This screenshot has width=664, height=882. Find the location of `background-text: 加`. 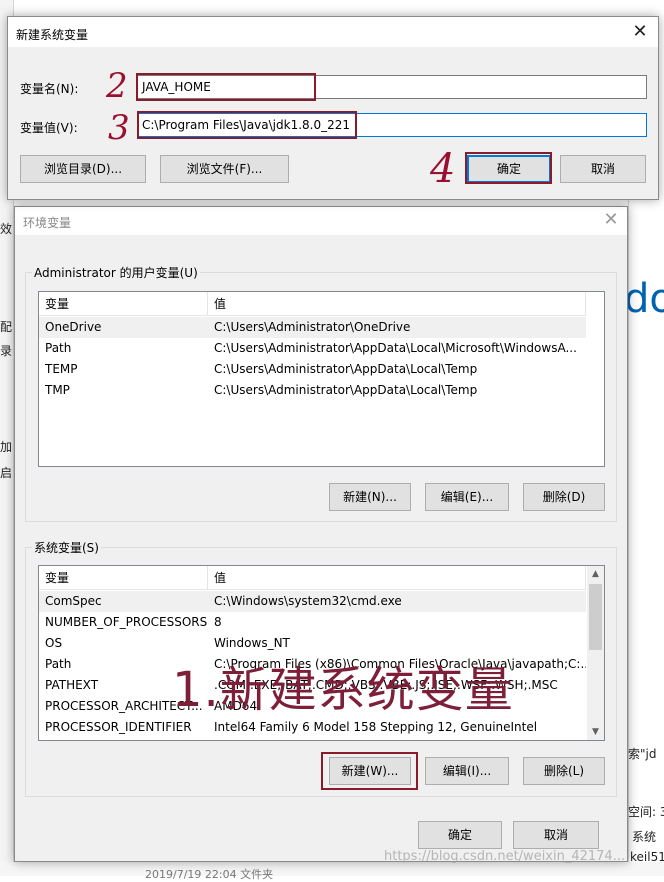

background-text: 加 is located at coordinates (6, 447).